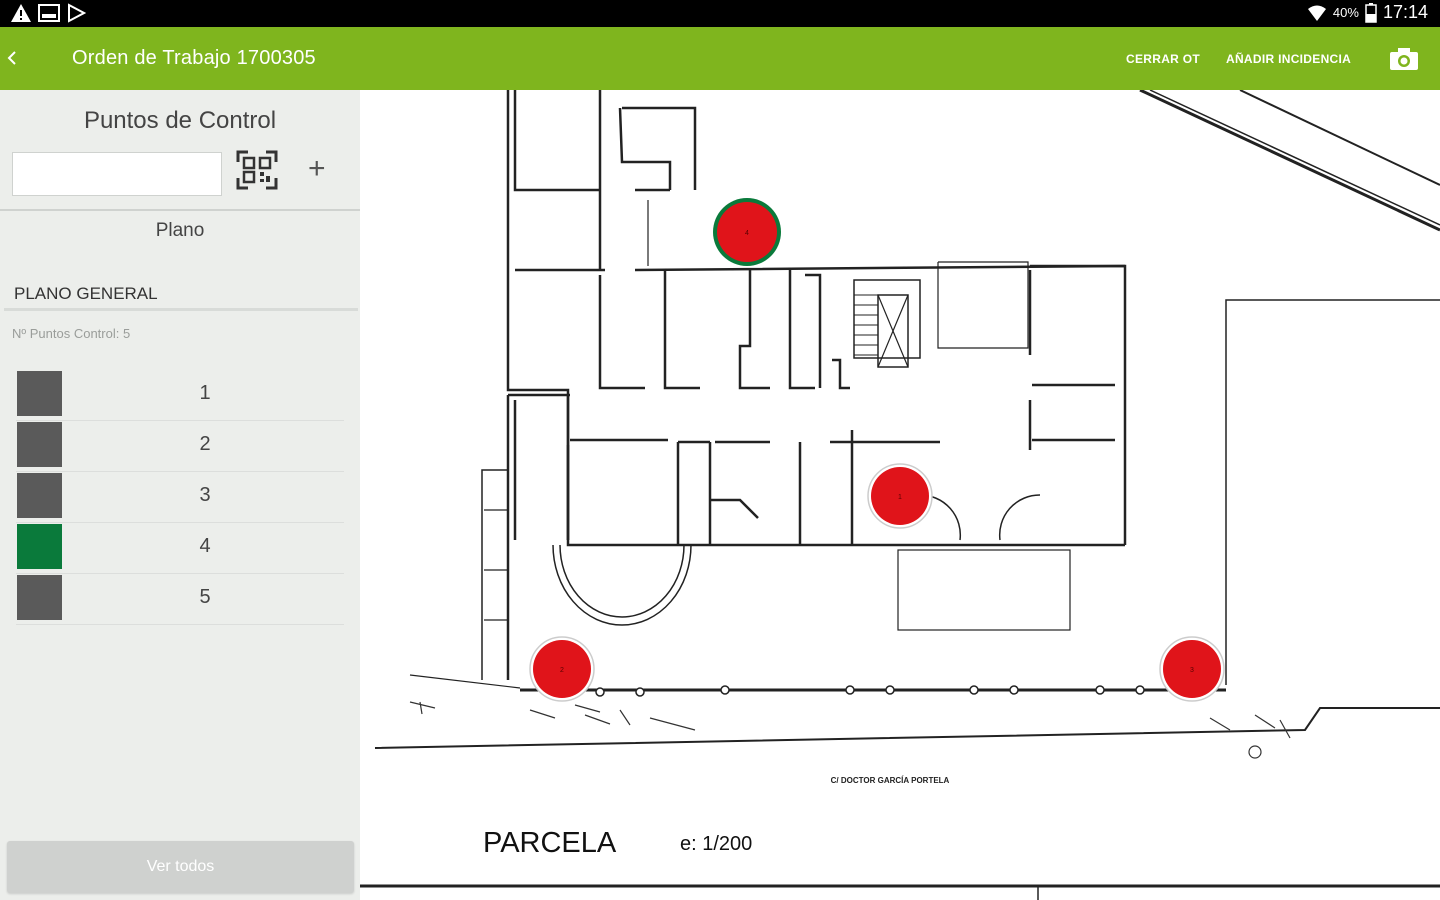 The image size is (1440, 900). I want to click on point-number: 1, so click(205, 393).